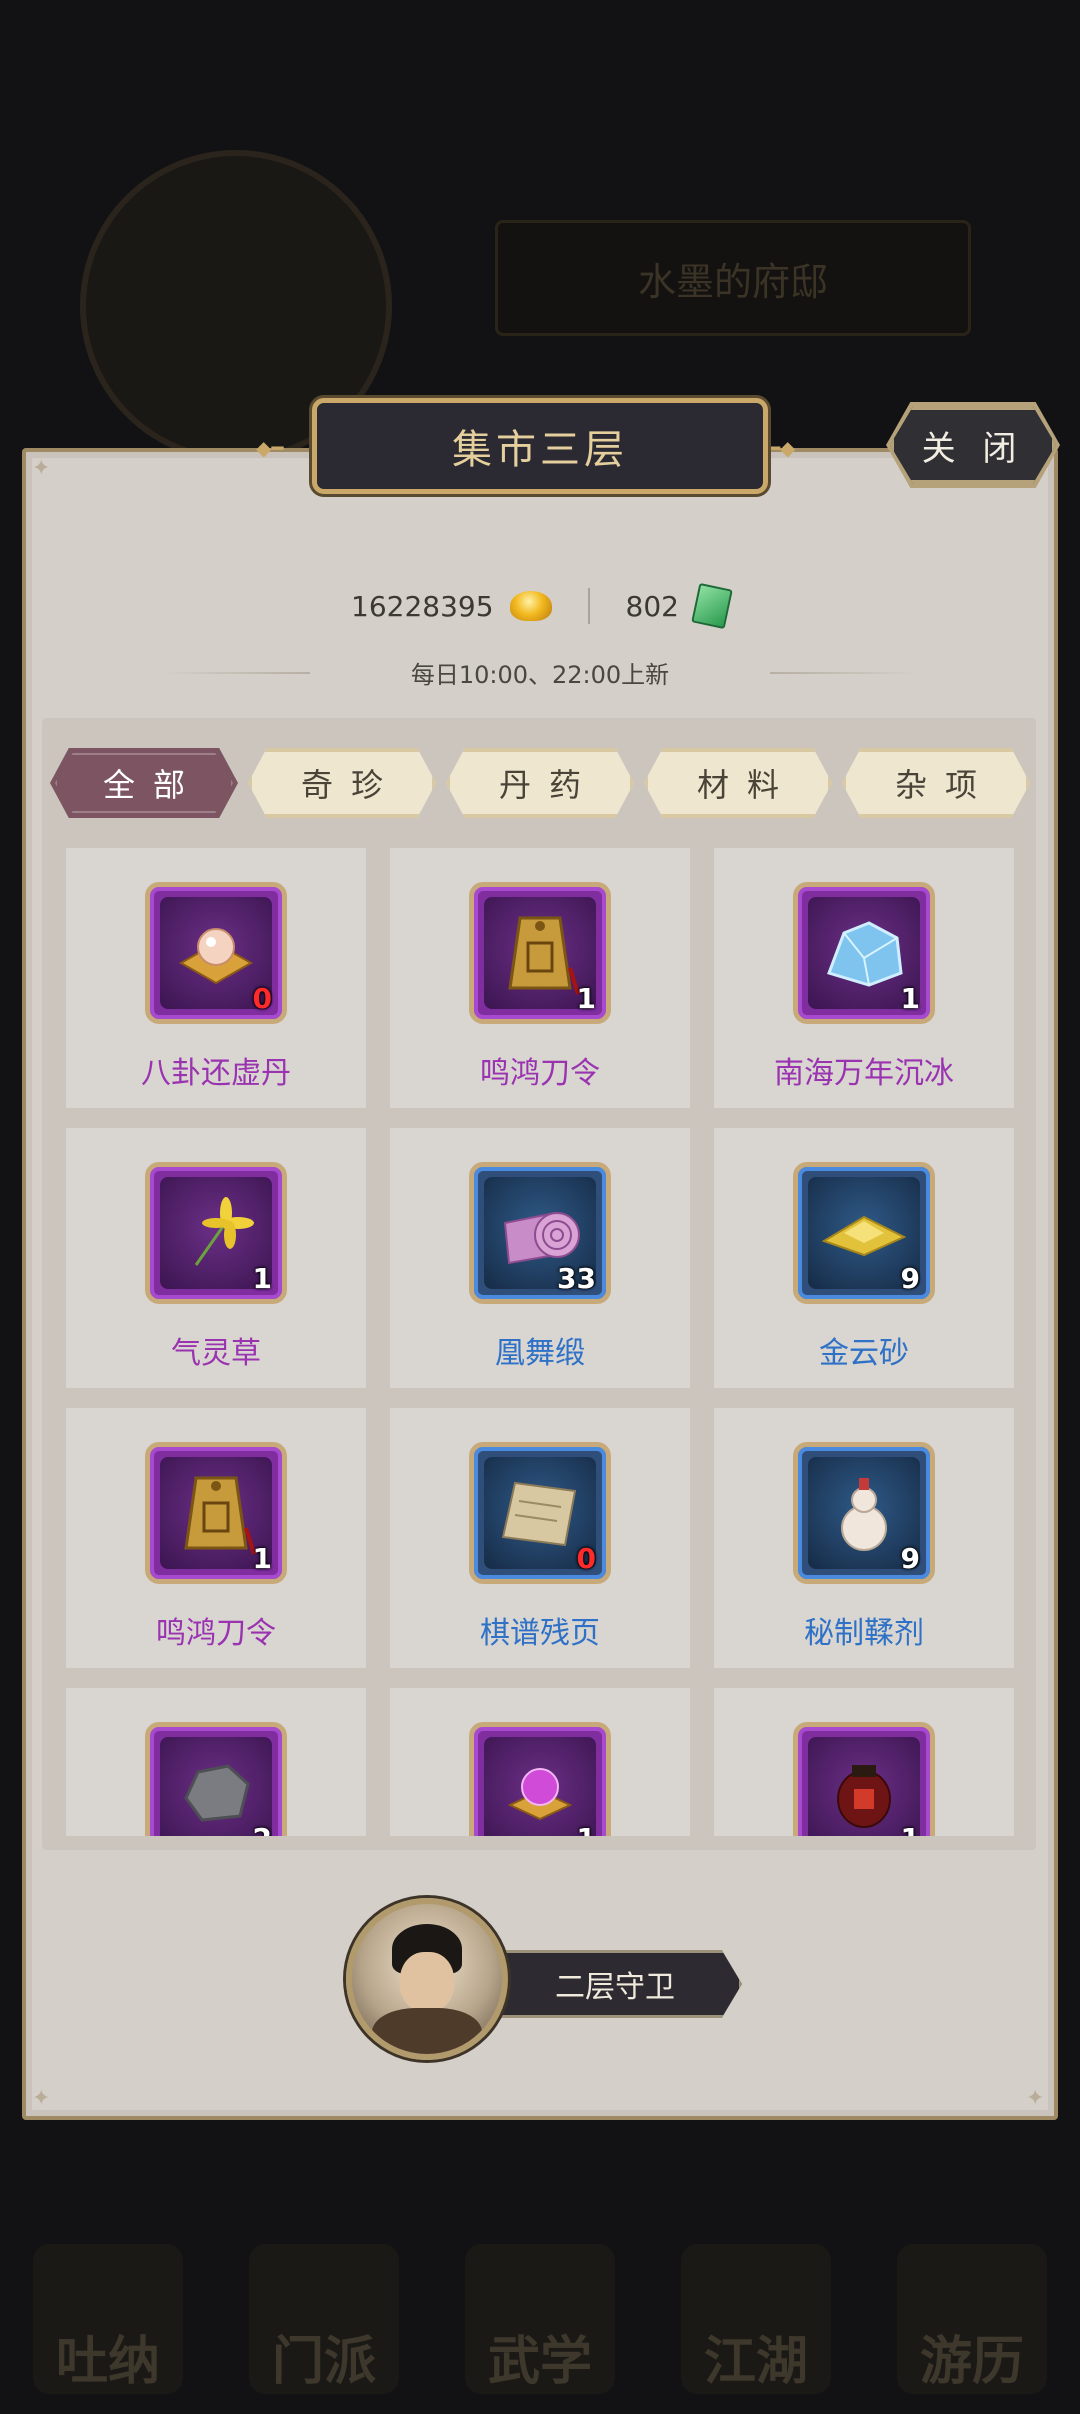 Image resolution: width=1080 pixels, height=2414 pixels. I want to click on avatar-face, so click(427, 1982).